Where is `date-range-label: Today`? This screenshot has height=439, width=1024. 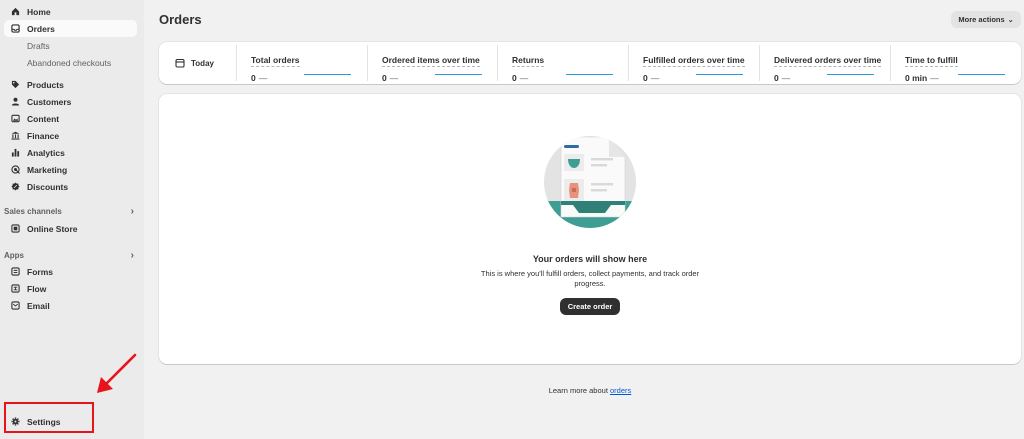 date-range-label: Today is located at coordinates (202, 63).